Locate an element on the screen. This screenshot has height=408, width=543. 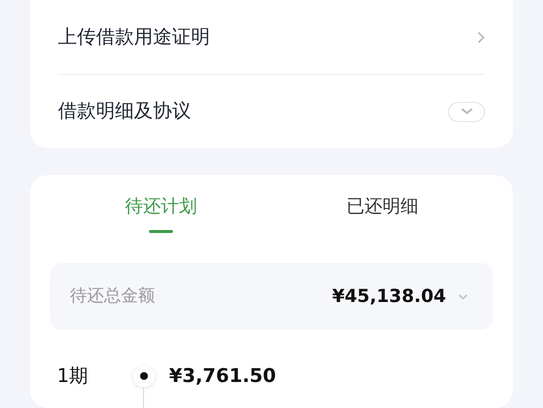
upload-proof-link: 上传借款用途证明 is located at coordinates (134, 37).